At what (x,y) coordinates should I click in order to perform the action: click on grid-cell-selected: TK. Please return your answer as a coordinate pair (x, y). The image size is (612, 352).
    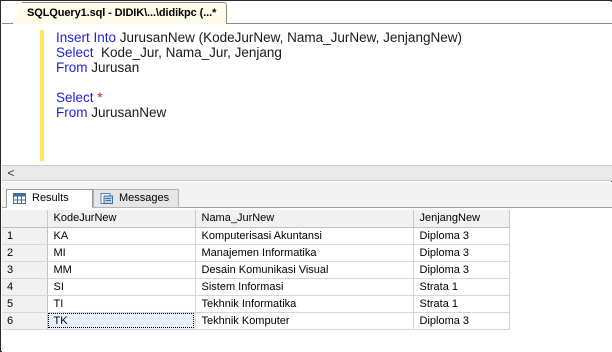
    Looking at the image, I should click on (121, 321).